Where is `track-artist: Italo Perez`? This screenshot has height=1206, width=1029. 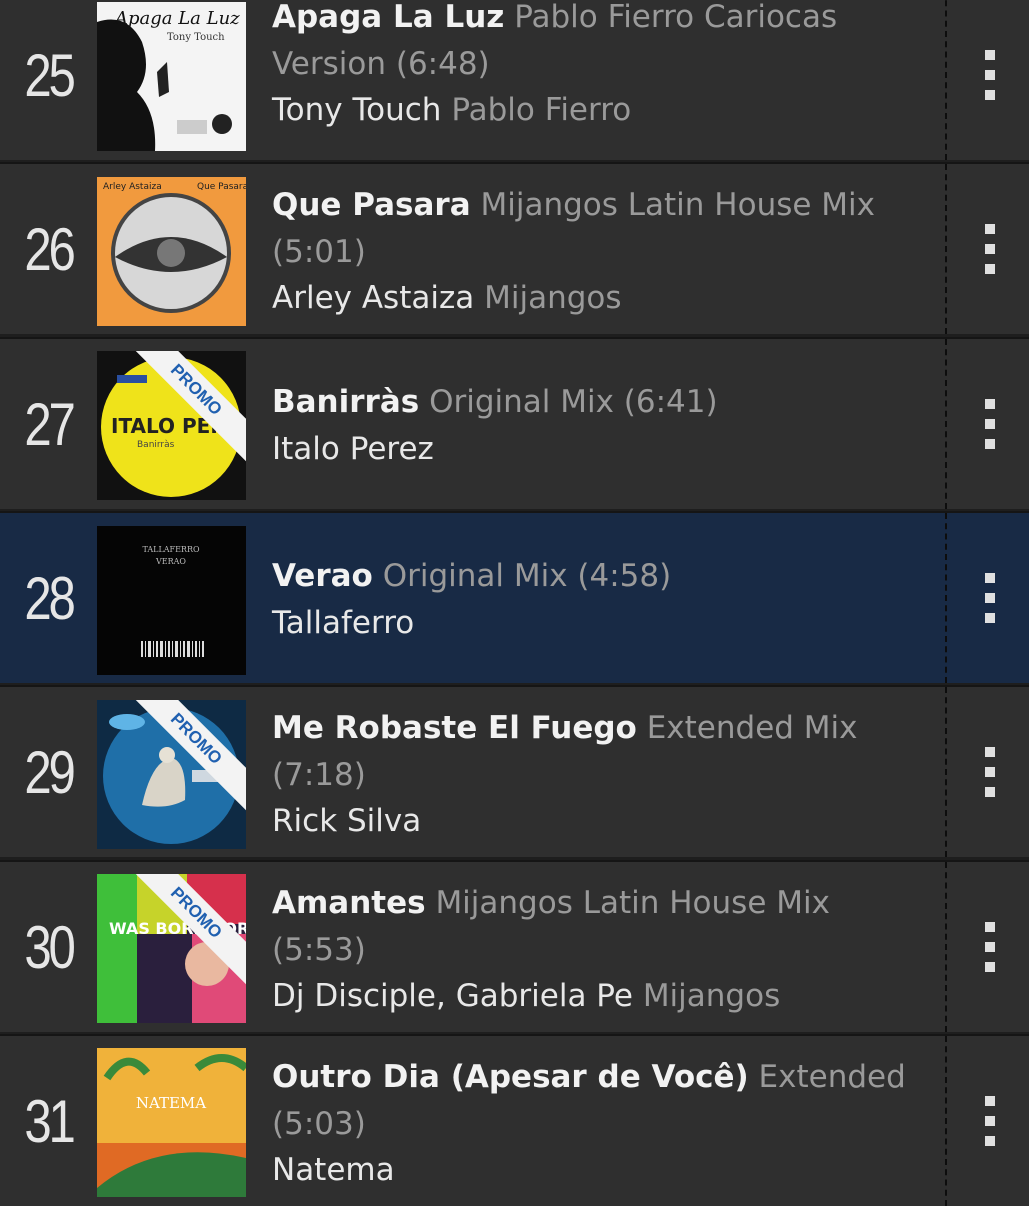
track-artist: Italo Perez is located at coordinates (353, 449).